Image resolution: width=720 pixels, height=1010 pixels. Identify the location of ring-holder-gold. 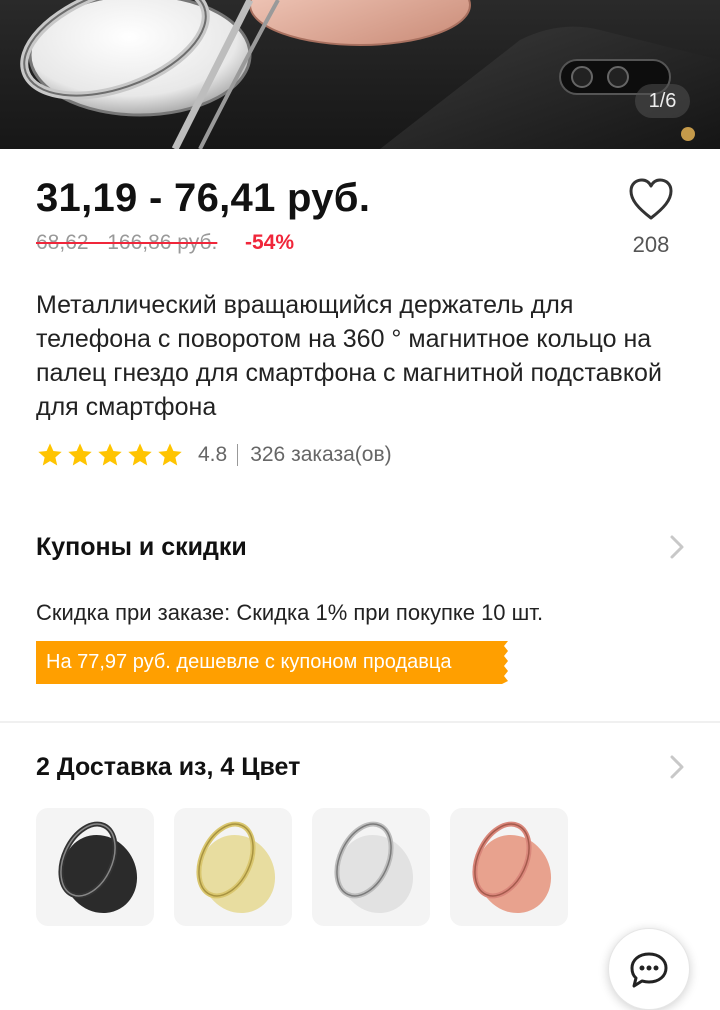
(236, 867).